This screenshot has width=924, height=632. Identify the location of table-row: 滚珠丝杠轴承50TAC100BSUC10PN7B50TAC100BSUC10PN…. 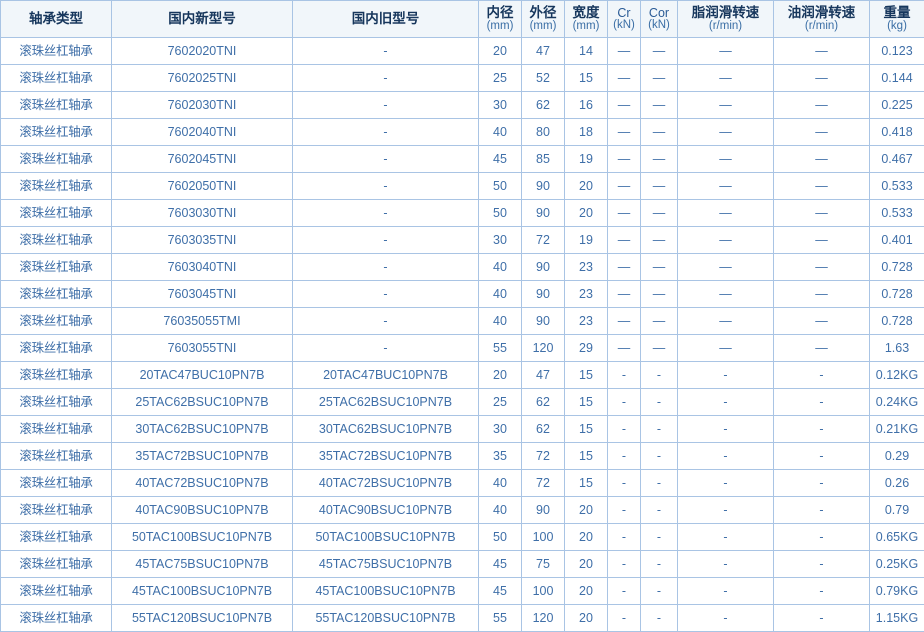
(462, 537).